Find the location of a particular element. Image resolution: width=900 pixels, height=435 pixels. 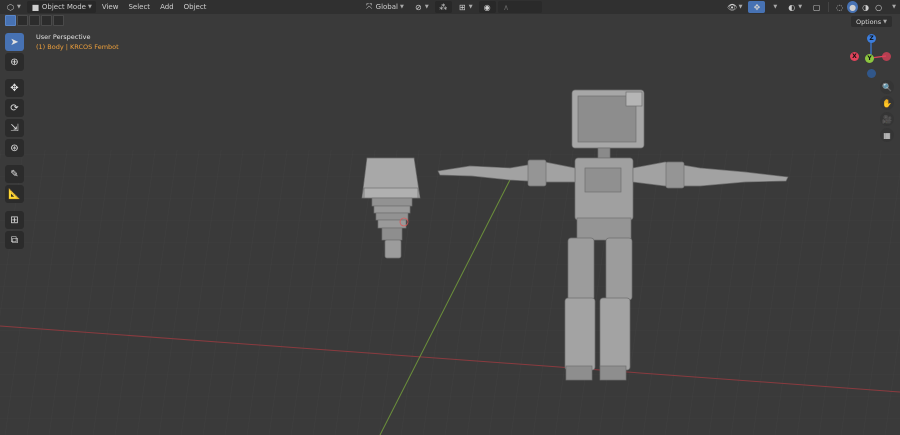

select-box-icon: ➤ is located at coordinates (14, 42).